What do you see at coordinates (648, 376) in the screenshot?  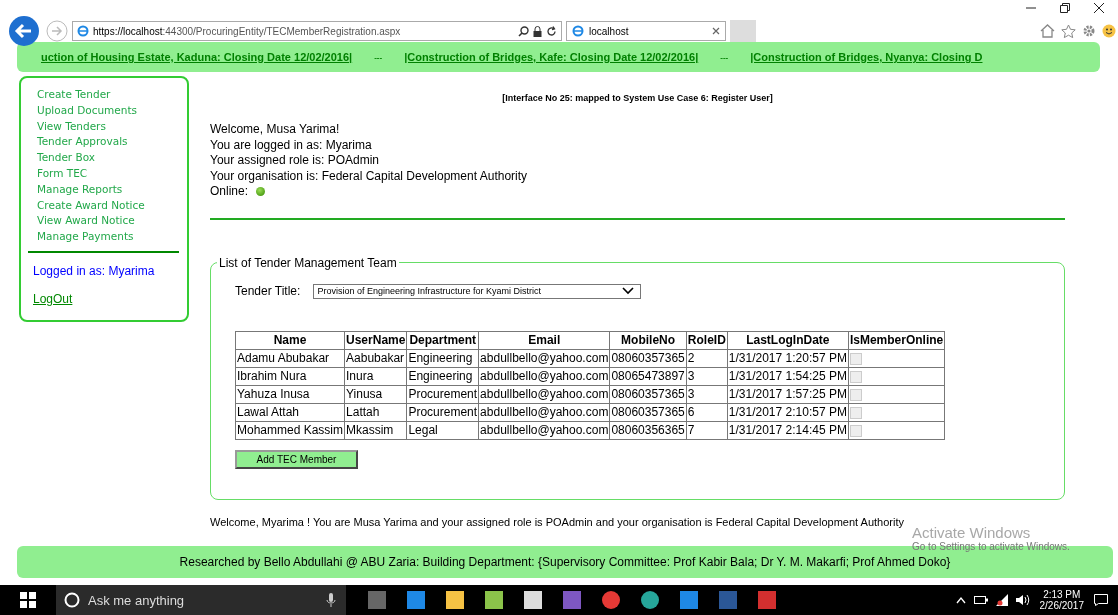 I see `table-cell: 08065473897` at bounding box center [648, 376].